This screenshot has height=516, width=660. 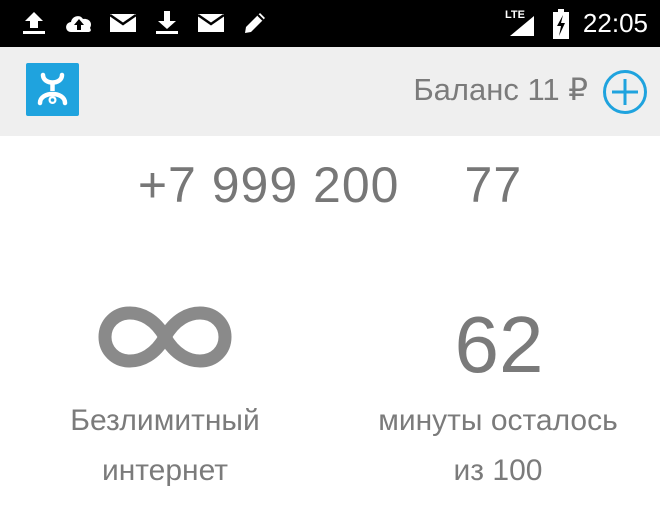 What do you see at coordinates (615, 23) in the screenshot?
I see `status-clock: 22:05` at bounding box center [615, 23].